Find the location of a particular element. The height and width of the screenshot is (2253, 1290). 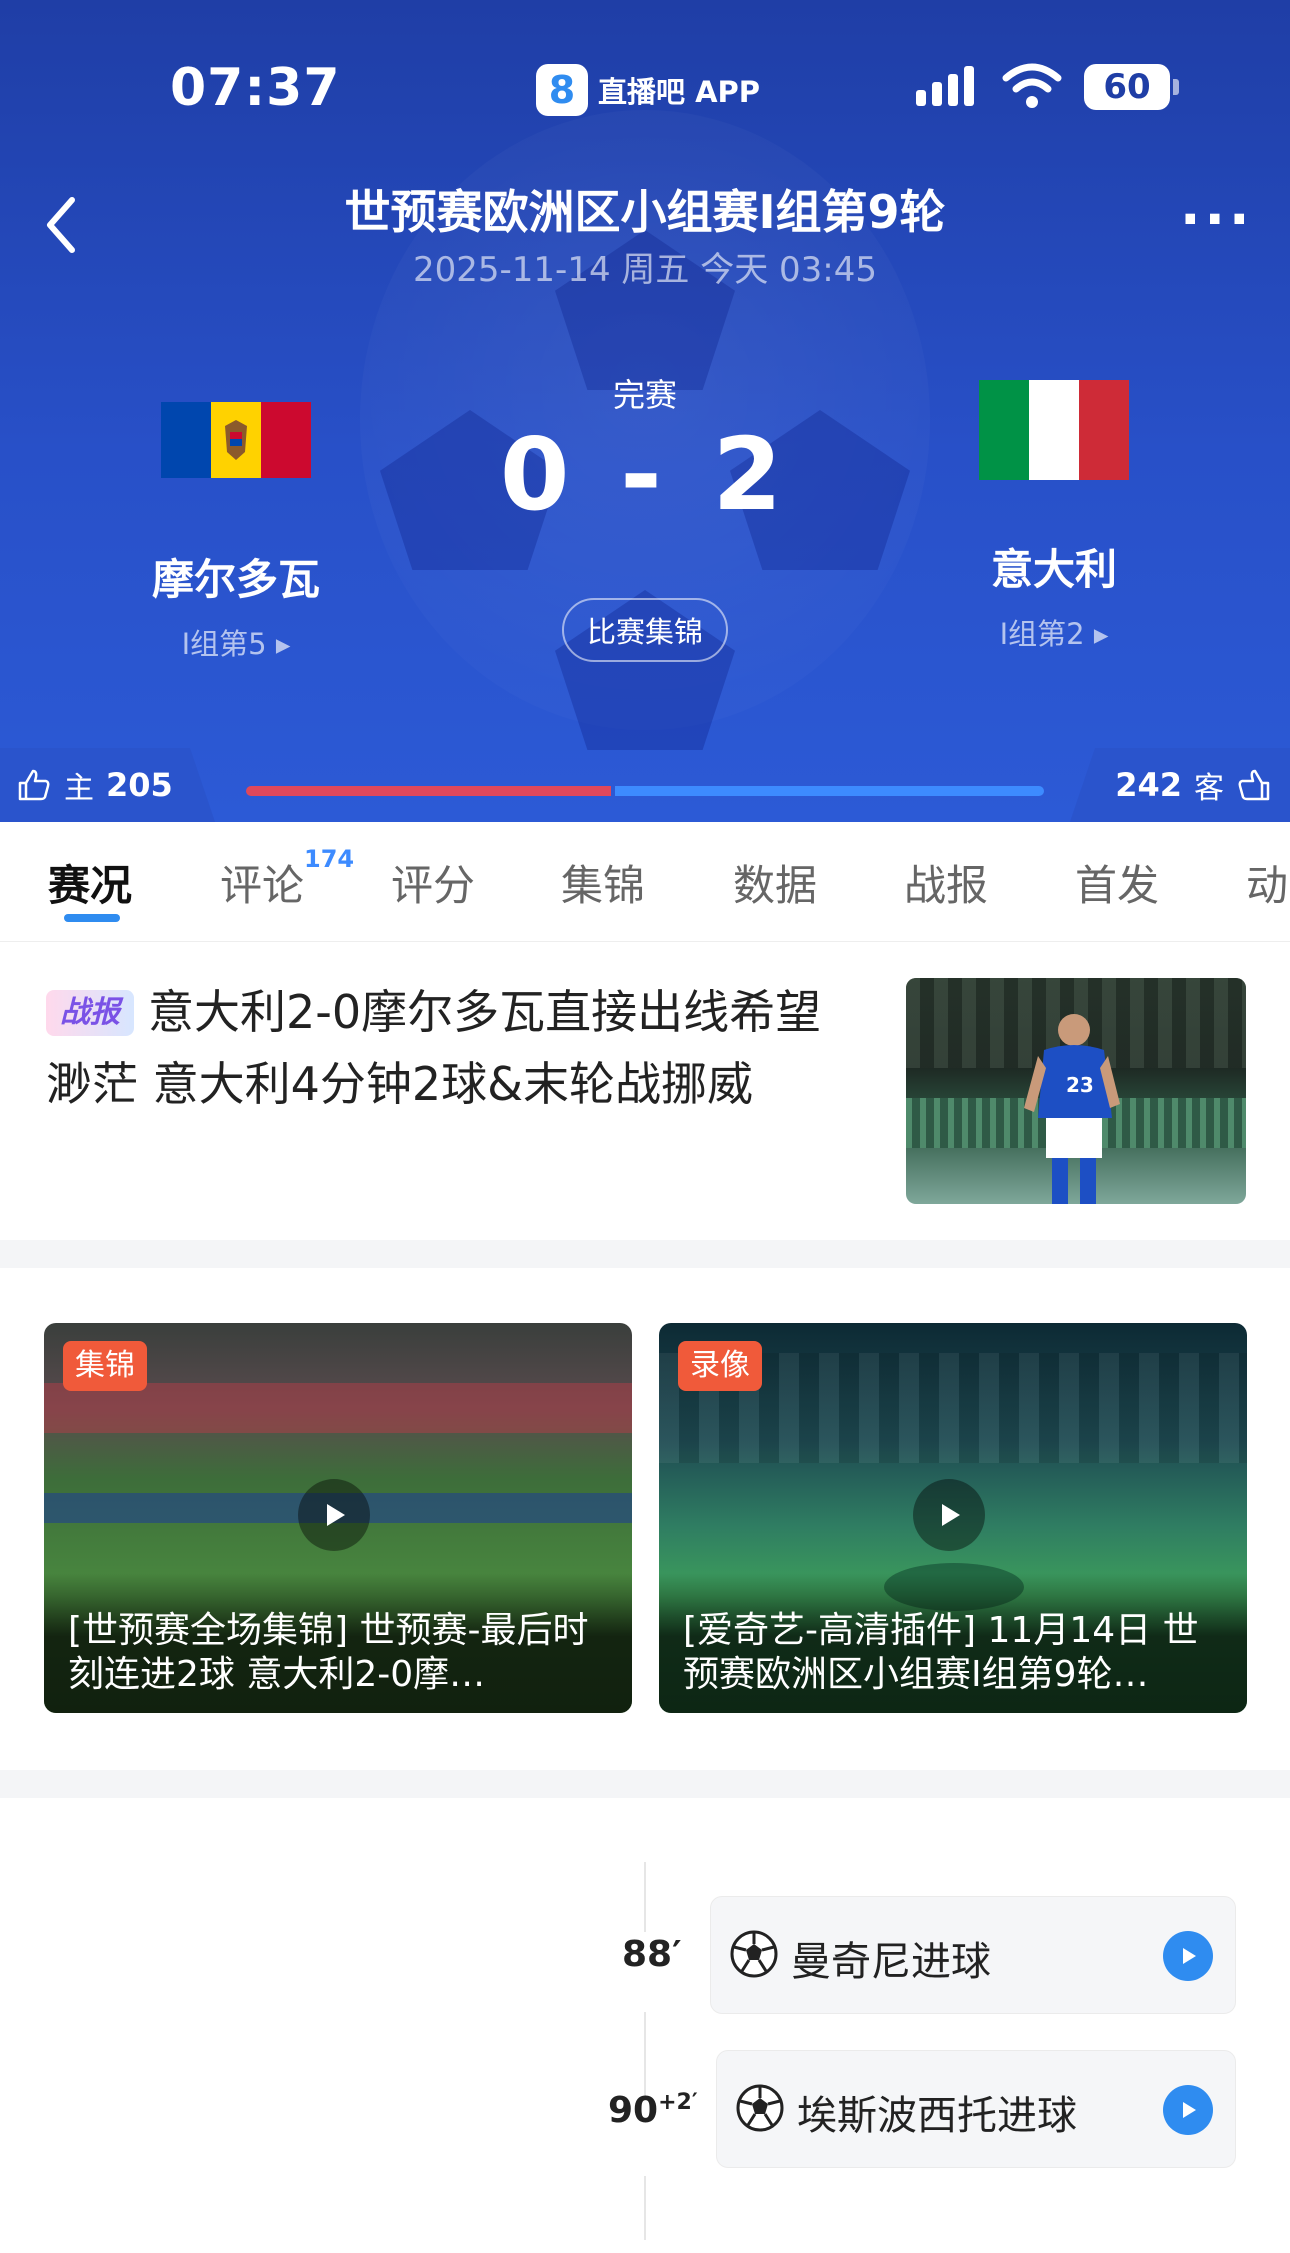

away-vote-button: 242 客 is located at coordinates (1180, 785).